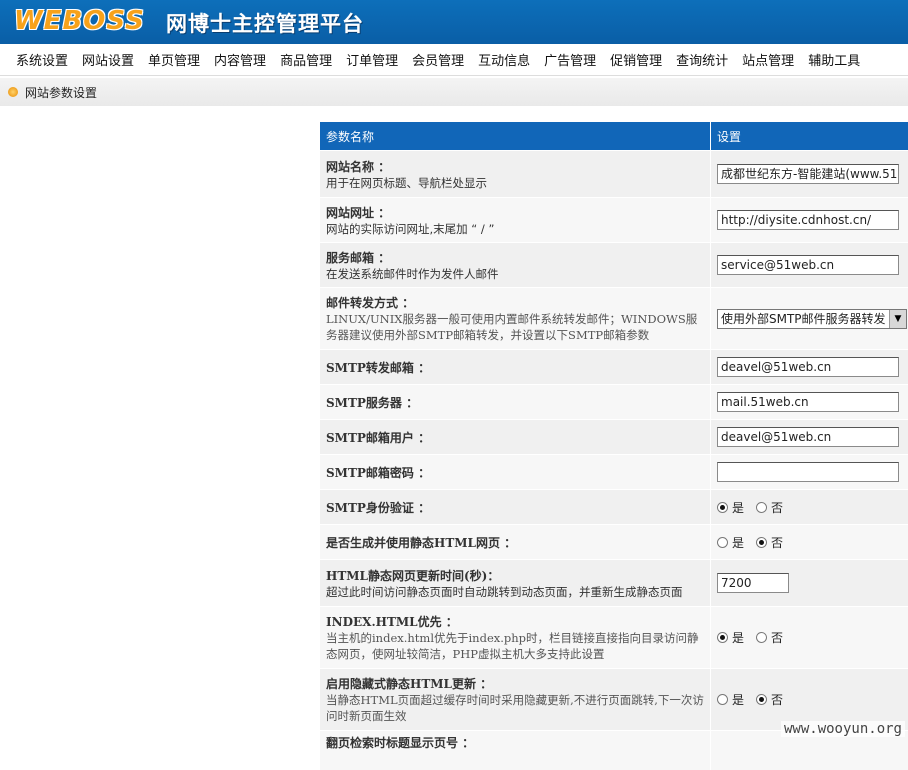 Image resolution: width=908 pixels, height=770 pixels. I want to click on table-row: SMTP邮箱用户 ： deavel@51web.cn, so click(614, 436).